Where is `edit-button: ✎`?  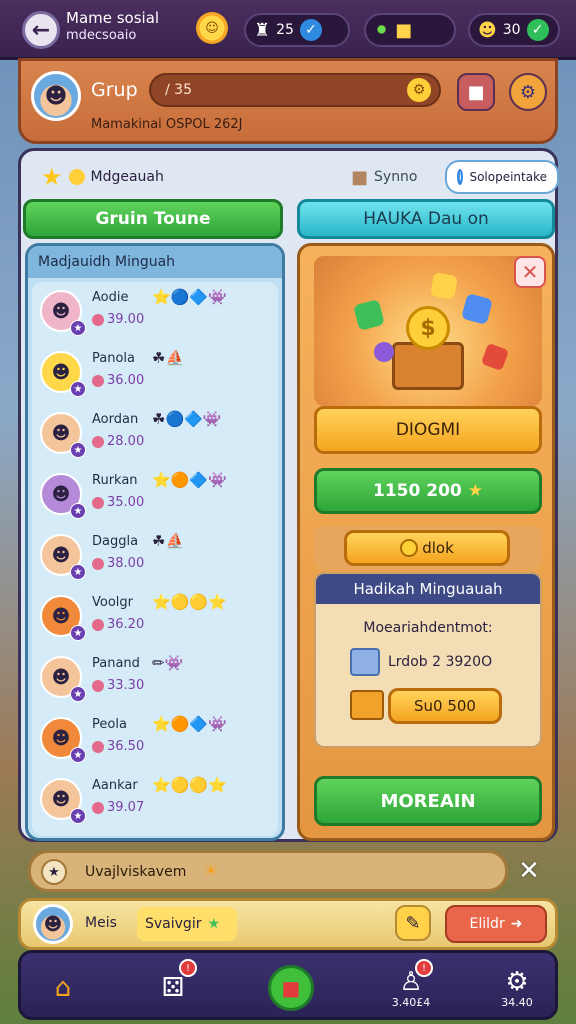
edit-button: ✎ is located at coordinates (413, 923).